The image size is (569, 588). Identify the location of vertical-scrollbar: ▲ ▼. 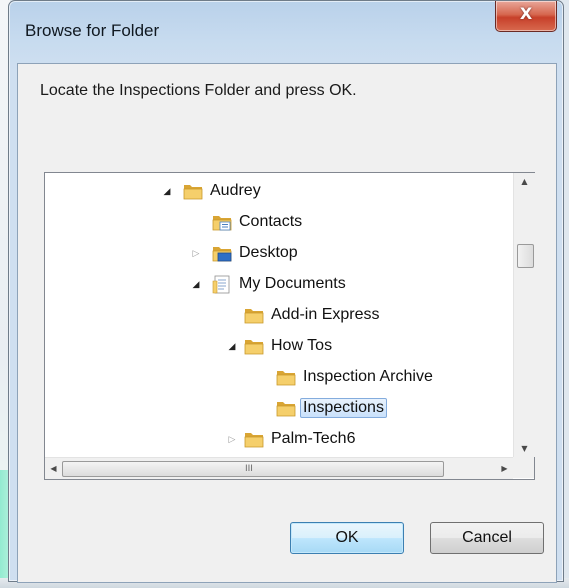
(524, 315).